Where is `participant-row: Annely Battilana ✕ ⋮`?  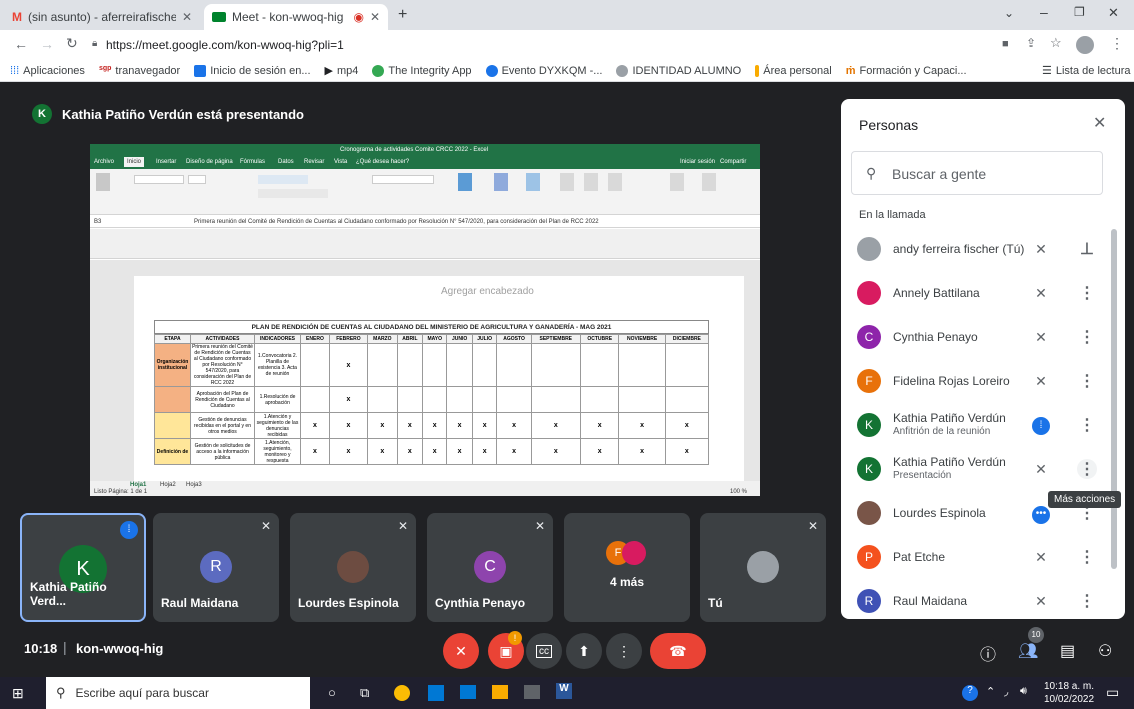
participant-row: Annely Battilana ✕ ⋮ is located at coordinates (983, 293).